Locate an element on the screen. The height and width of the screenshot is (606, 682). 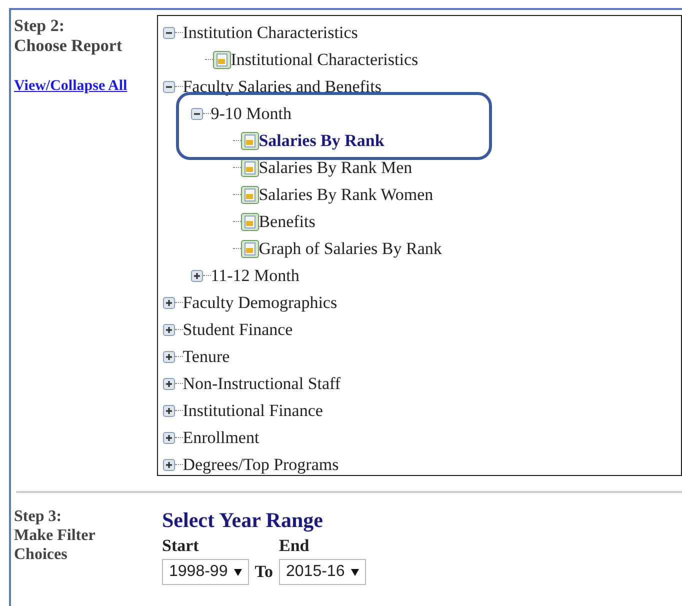
section-title: Select Year Range is located at coordinates (243, 520).